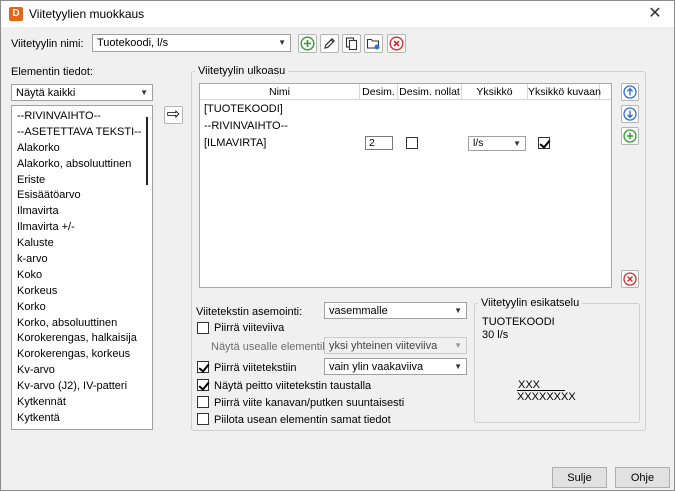 The height and width of the screenshot is (491, 675). What do you see at coordinates (579, 477) in the screenshot?
I see `close-button: Sulje` at bounding box center [579, 477].